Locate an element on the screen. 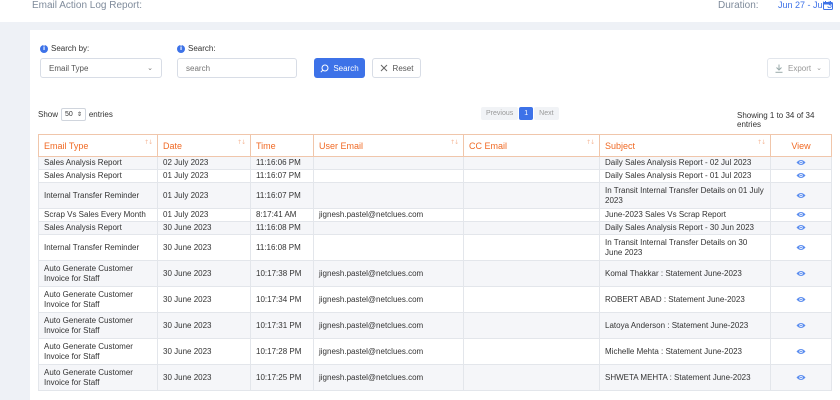  col-header-user-email: User Email ↑↓ is located at coordinates (388, 145).